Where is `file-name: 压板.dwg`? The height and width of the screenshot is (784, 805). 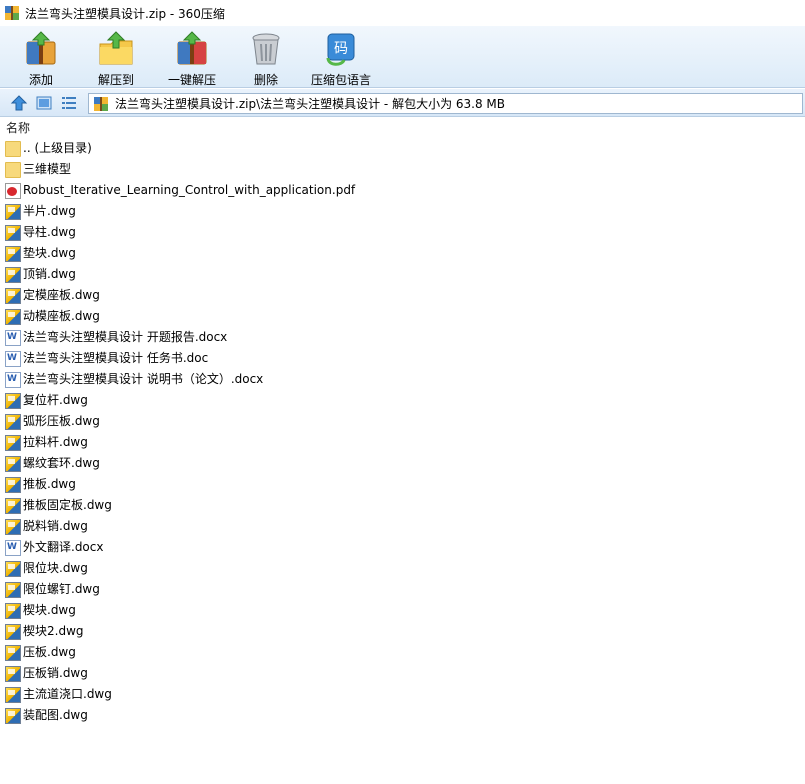
file-name: 压板.dwg is located at coordinates (49, 652).